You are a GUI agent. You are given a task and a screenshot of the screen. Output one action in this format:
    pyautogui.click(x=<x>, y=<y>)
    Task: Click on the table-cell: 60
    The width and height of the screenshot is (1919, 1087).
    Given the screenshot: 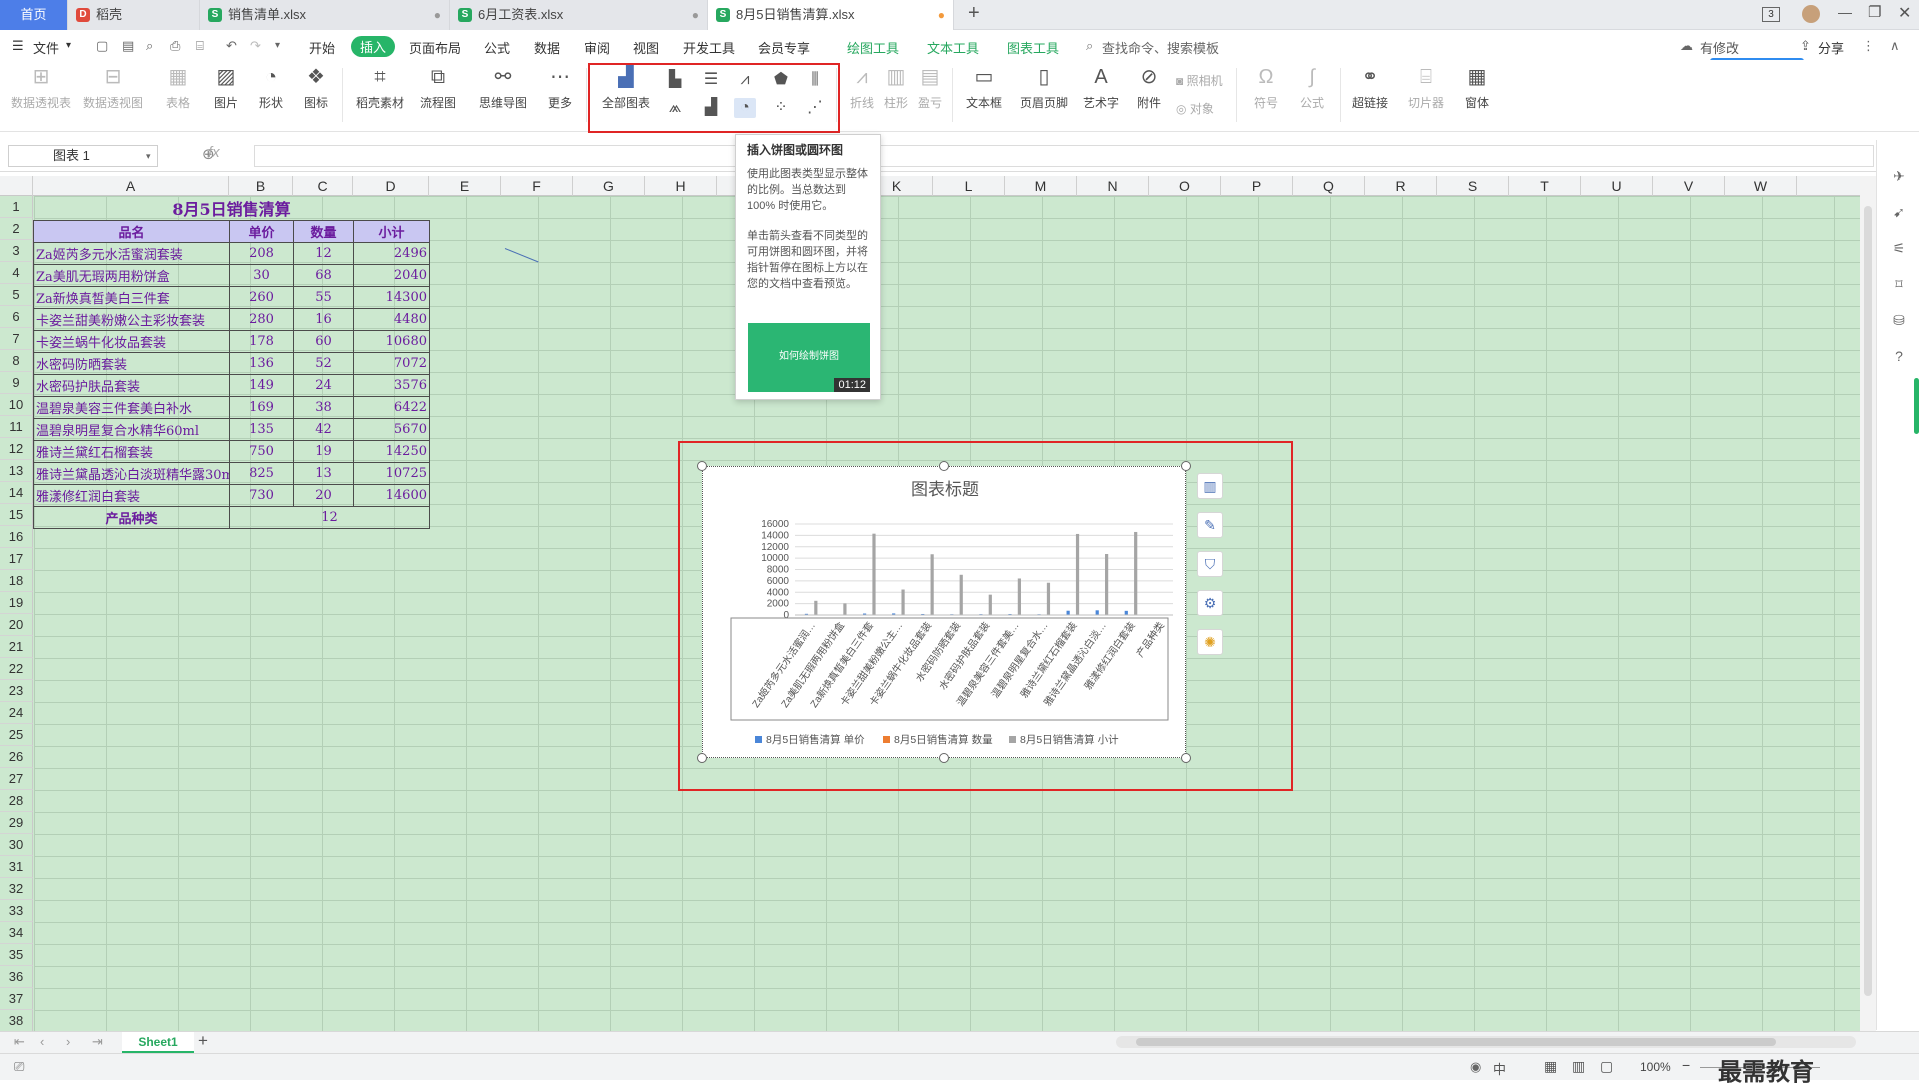 What is the action you would take?
    pyautogui.click(x=323, y=341)
    